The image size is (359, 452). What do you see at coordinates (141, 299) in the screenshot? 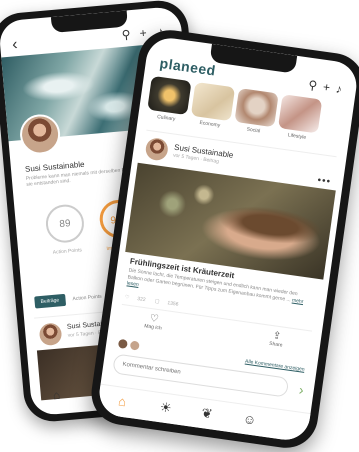
I see `like-count: 322` at bounding box center [141, 299].